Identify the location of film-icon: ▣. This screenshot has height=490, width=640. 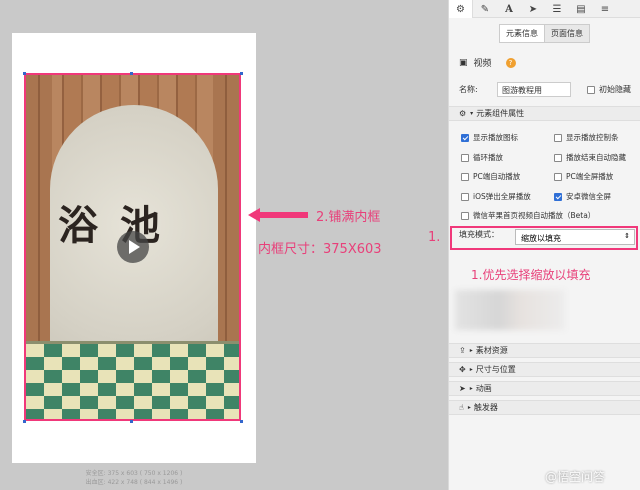
(463, 62).